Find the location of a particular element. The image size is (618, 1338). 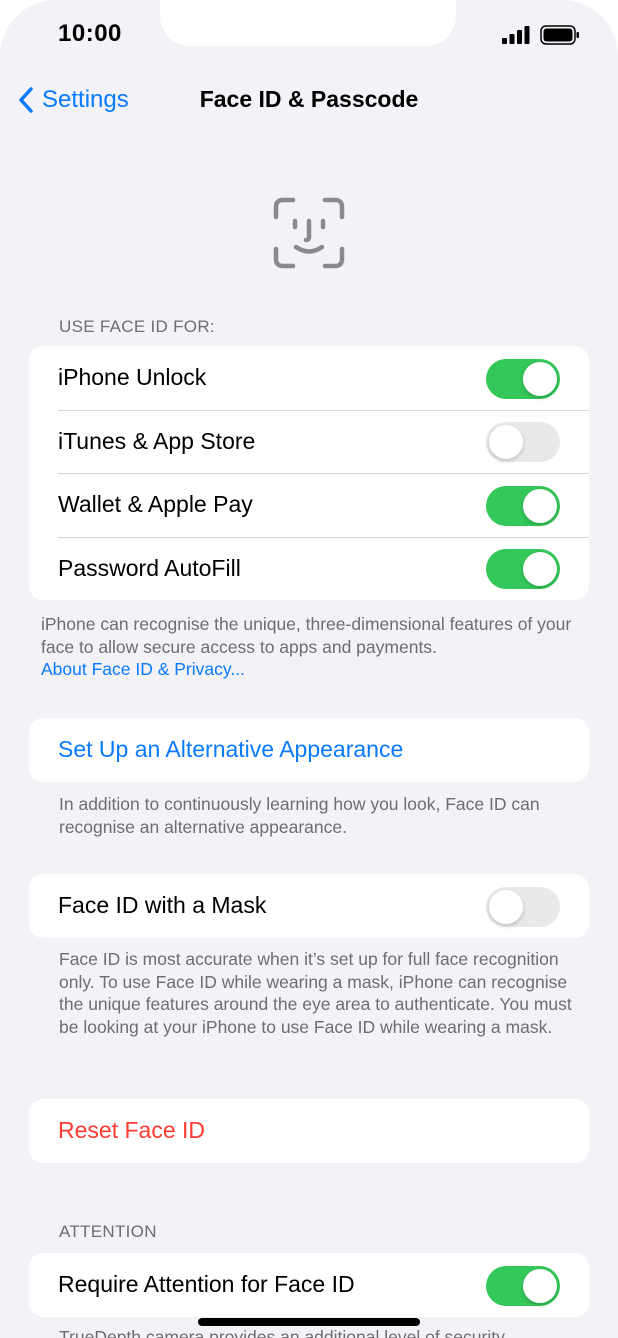

row-label: Wallet & Apple Pay is located at coordinates (155, 504).